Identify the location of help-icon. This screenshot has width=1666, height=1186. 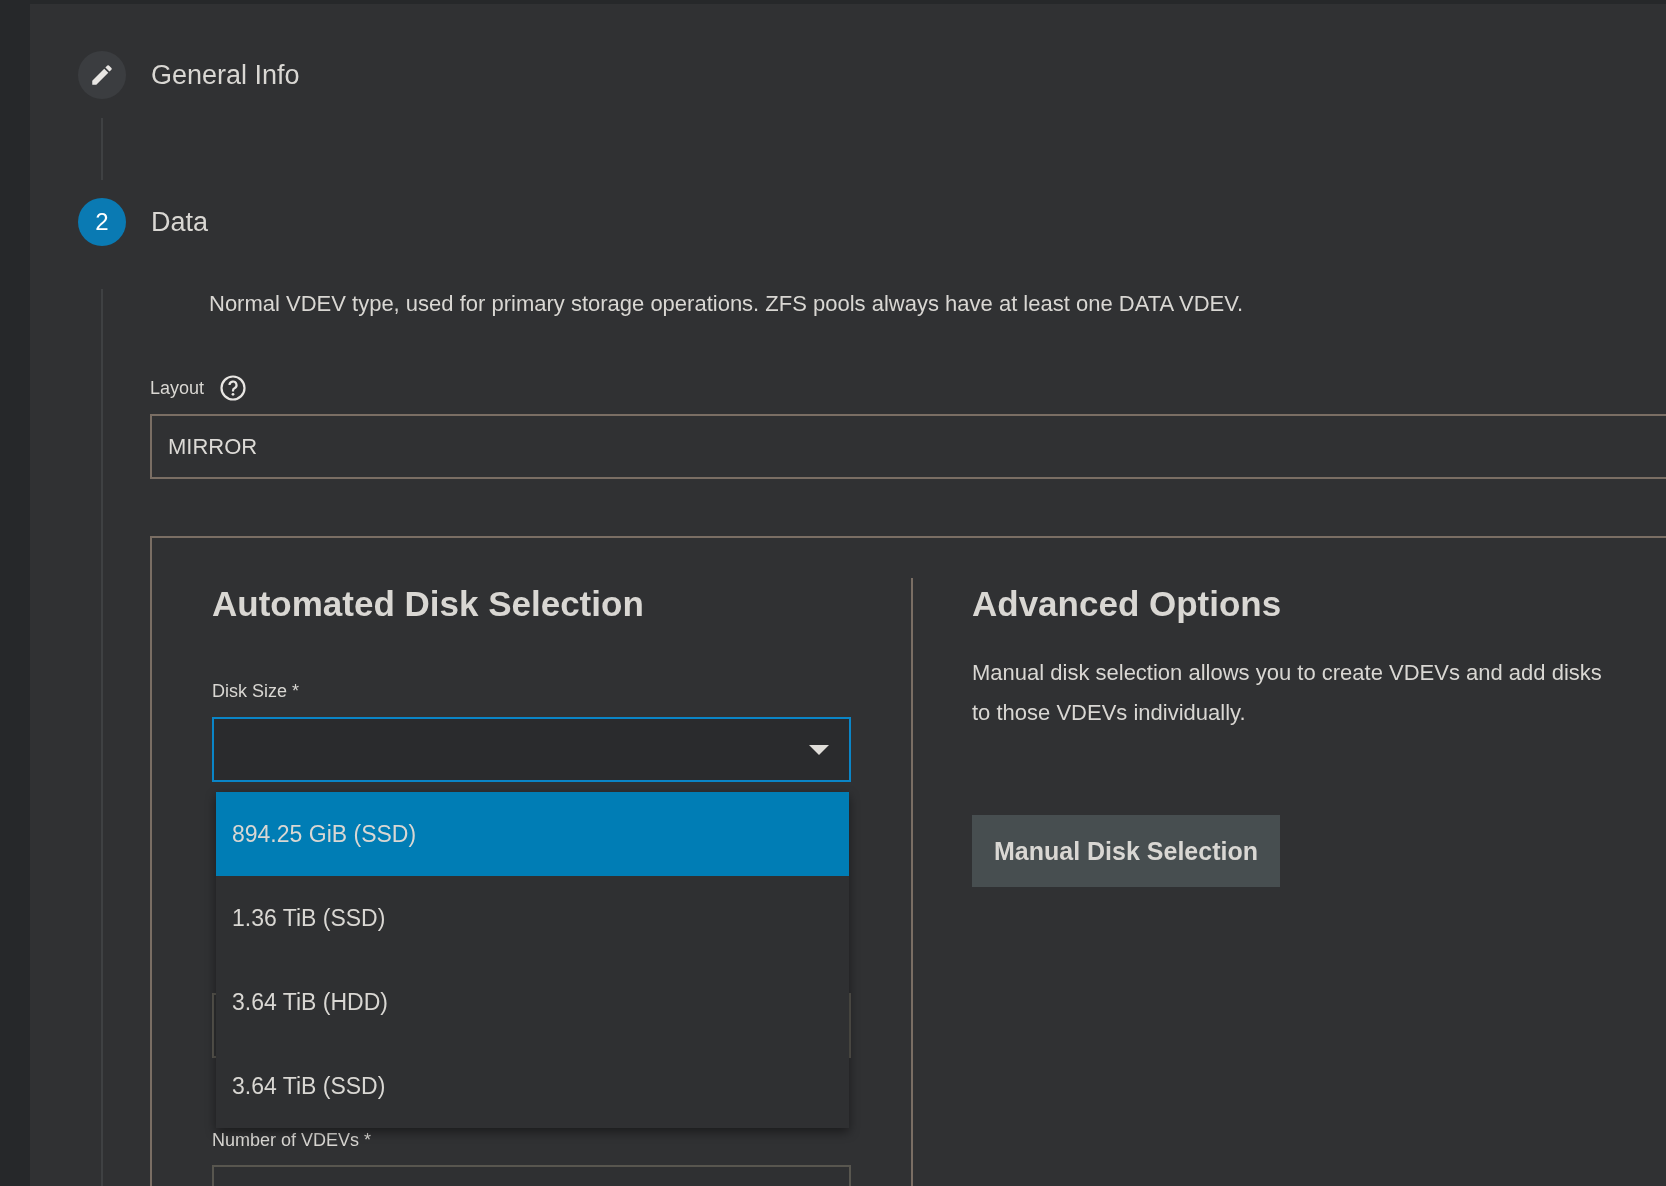
(233, 388).